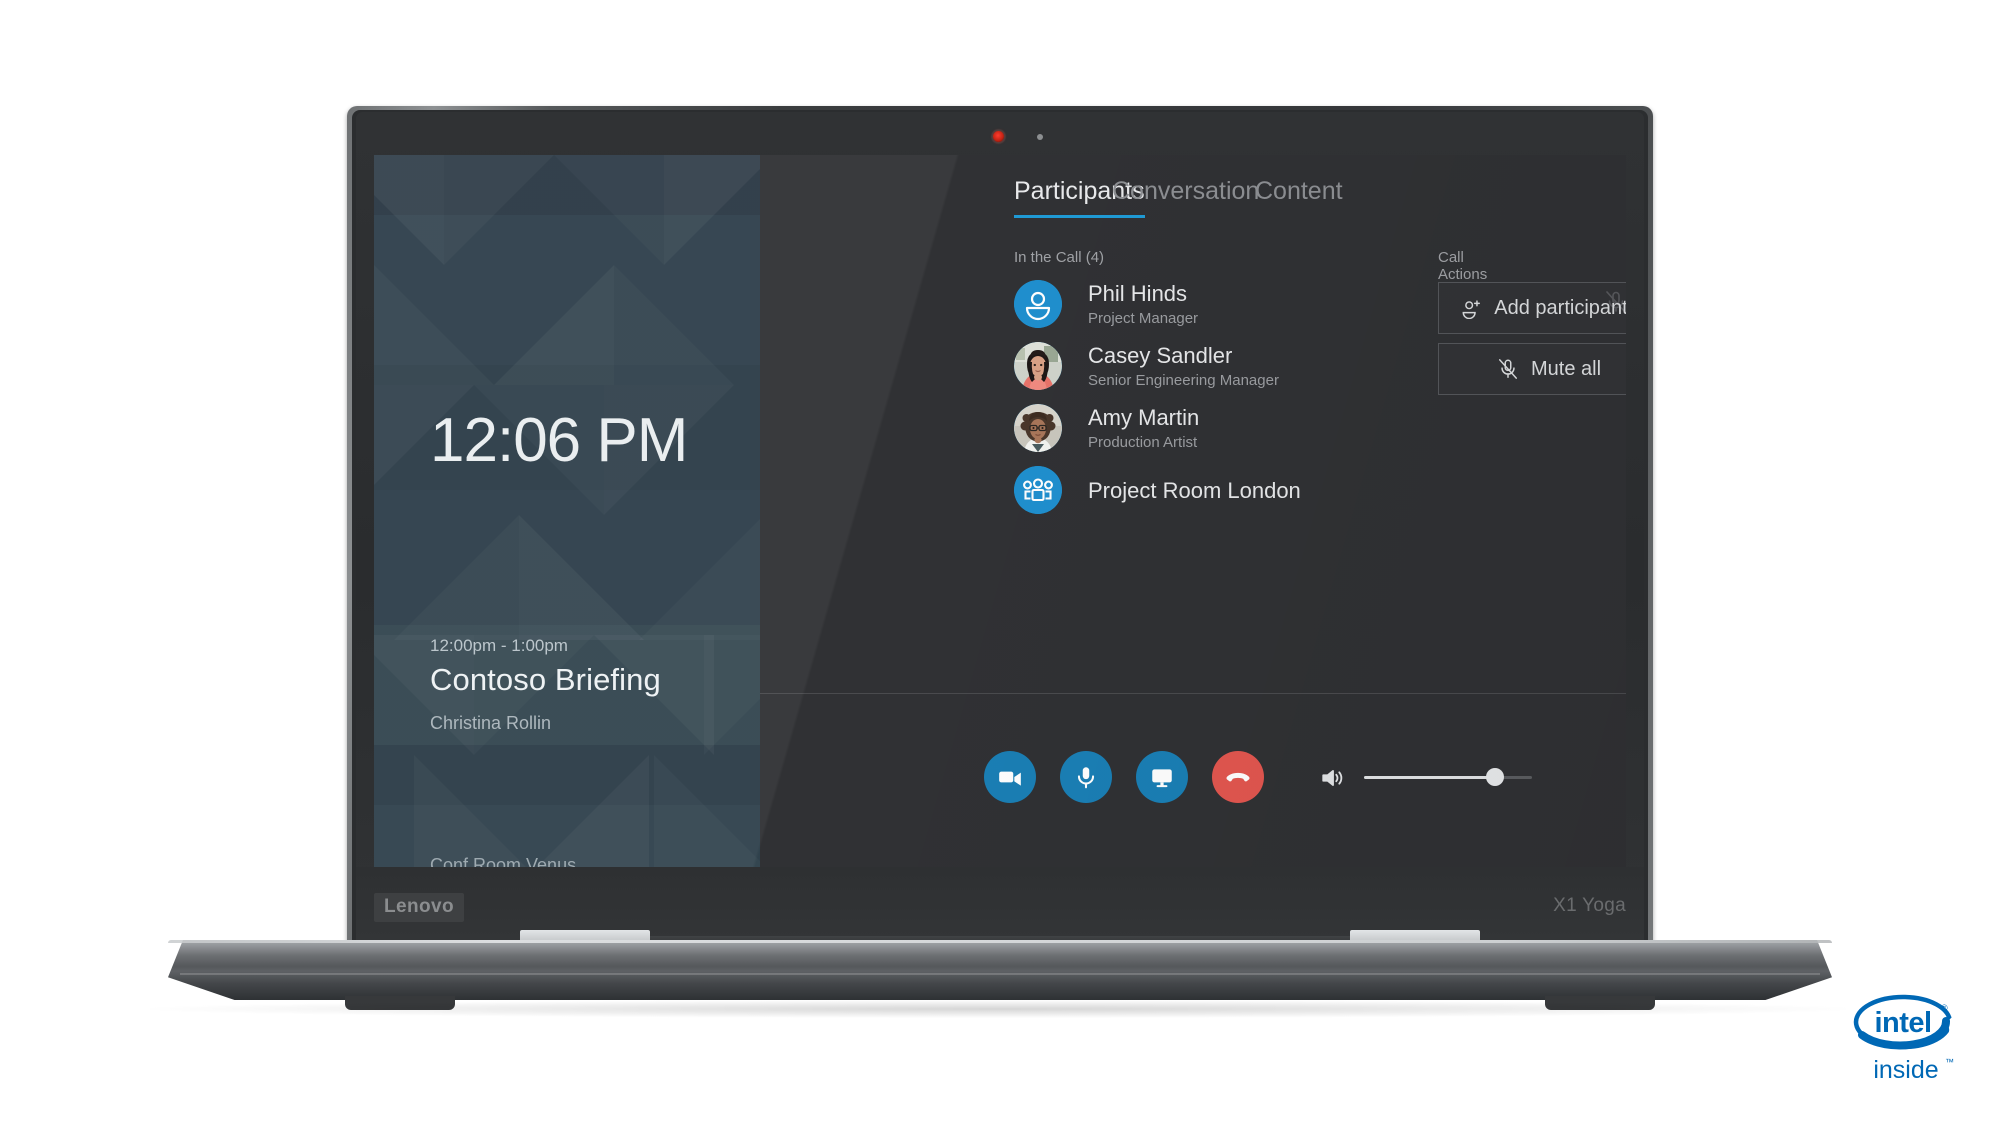 This screenshot has width=2000, height=1126. I want to click on in-the-call-label: In the Call (4), so click(1059, 257).